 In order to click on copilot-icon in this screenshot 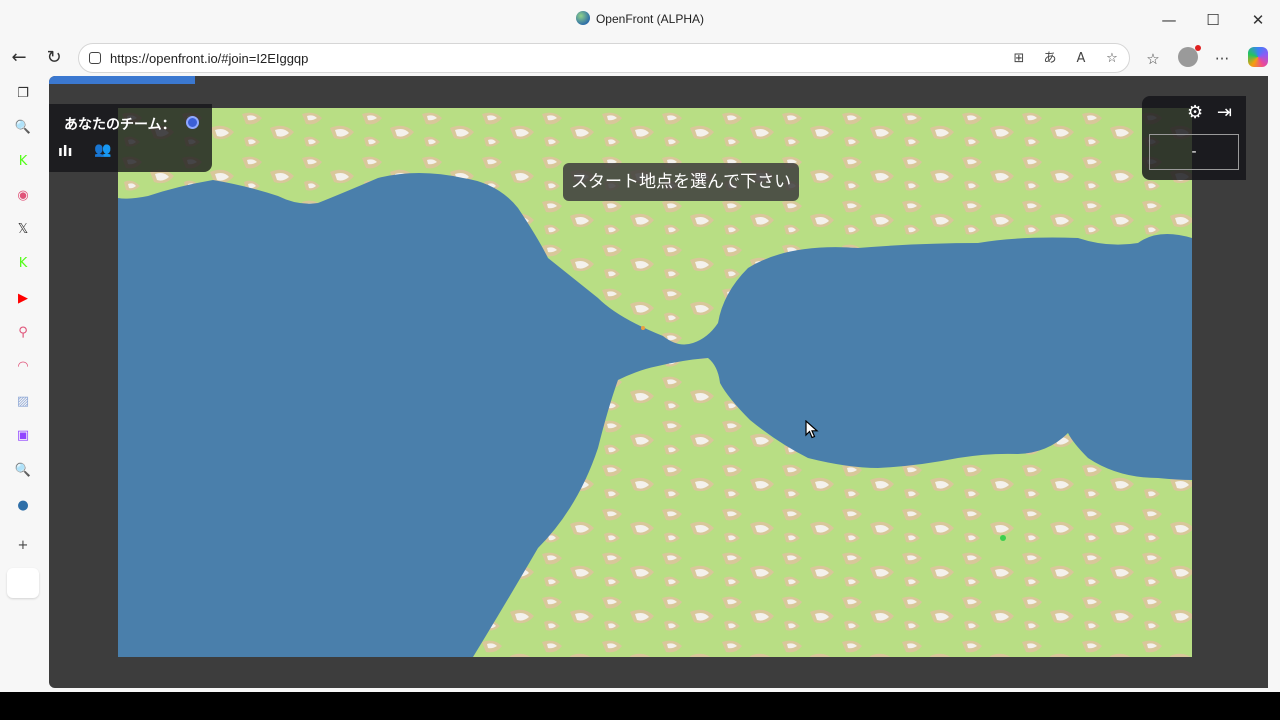, I will do `click(1258, 57)`.